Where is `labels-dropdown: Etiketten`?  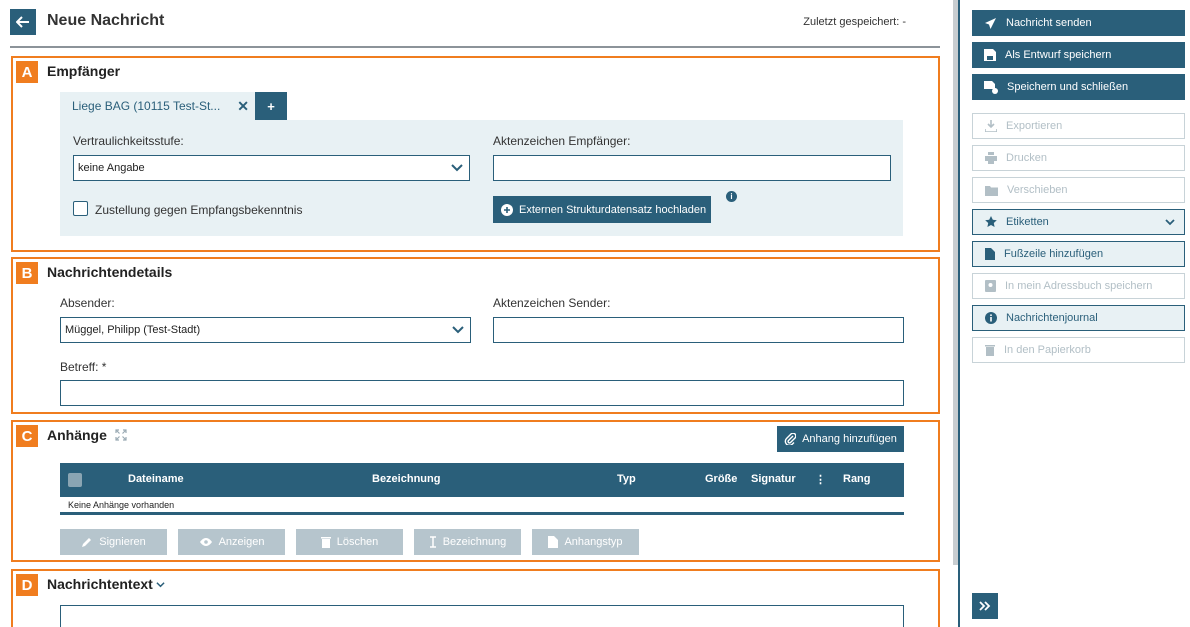
labels-dropdown: Etiketten is located at coordinates (1078, 222).